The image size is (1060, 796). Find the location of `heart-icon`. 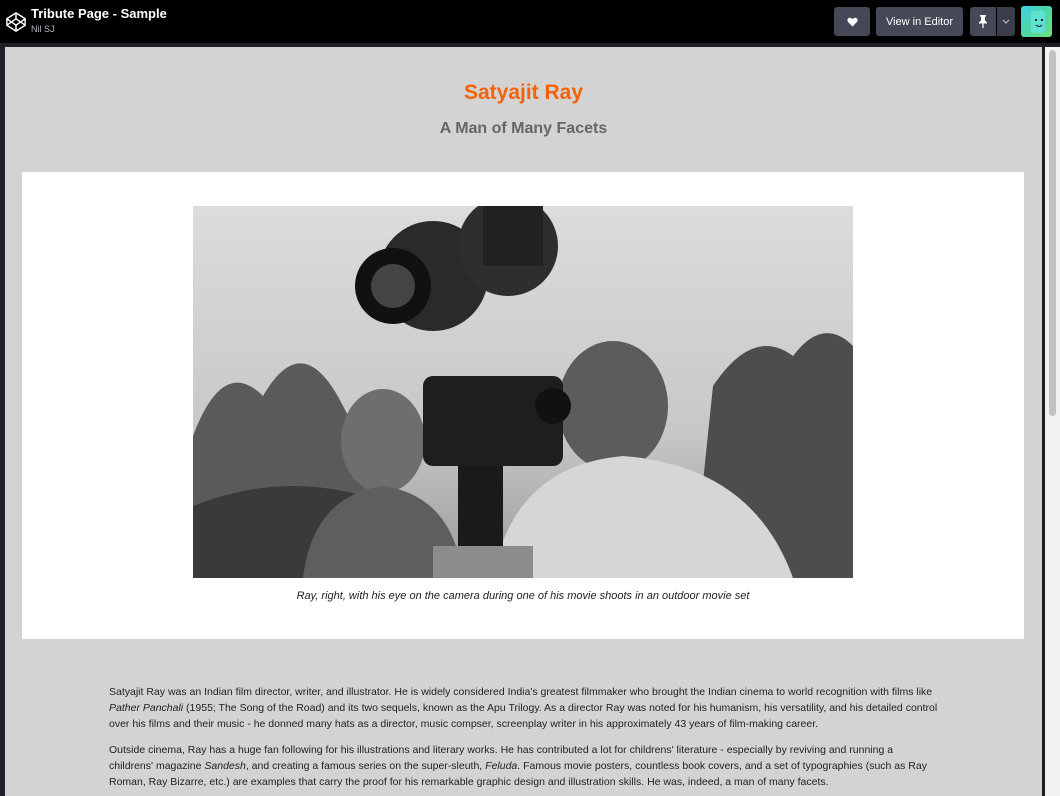

heart-icon is located at coordinates (852, 22).